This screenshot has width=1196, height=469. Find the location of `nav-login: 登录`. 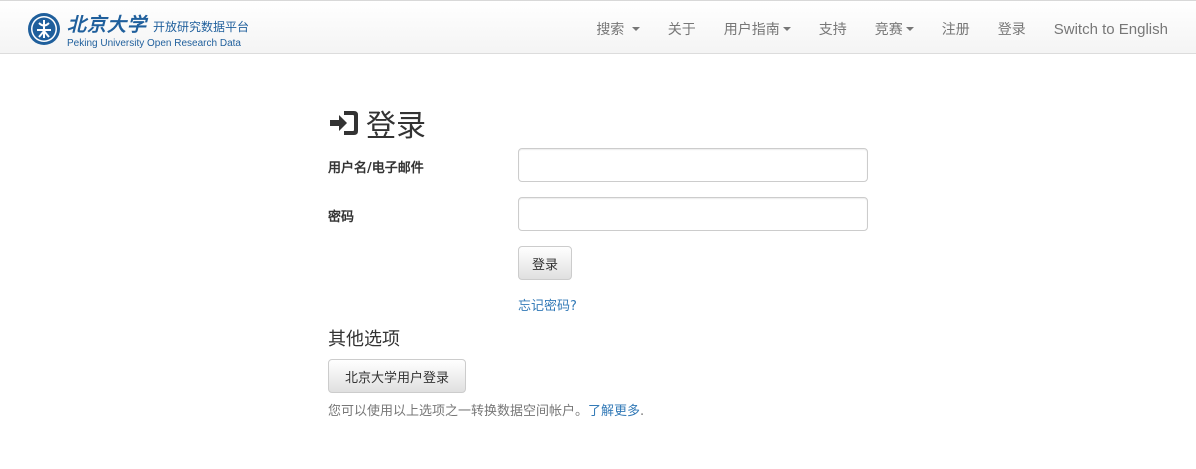

nav-login: 登录 is located at coordinates (1012, 28).